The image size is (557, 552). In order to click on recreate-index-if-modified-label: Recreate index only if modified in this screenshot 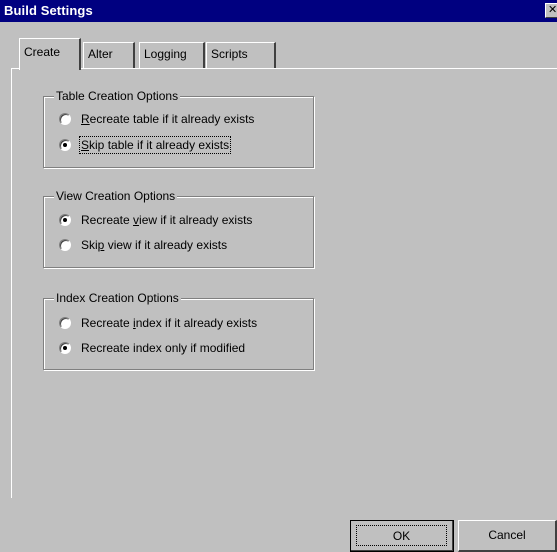, I will do `click(163, 348)`.